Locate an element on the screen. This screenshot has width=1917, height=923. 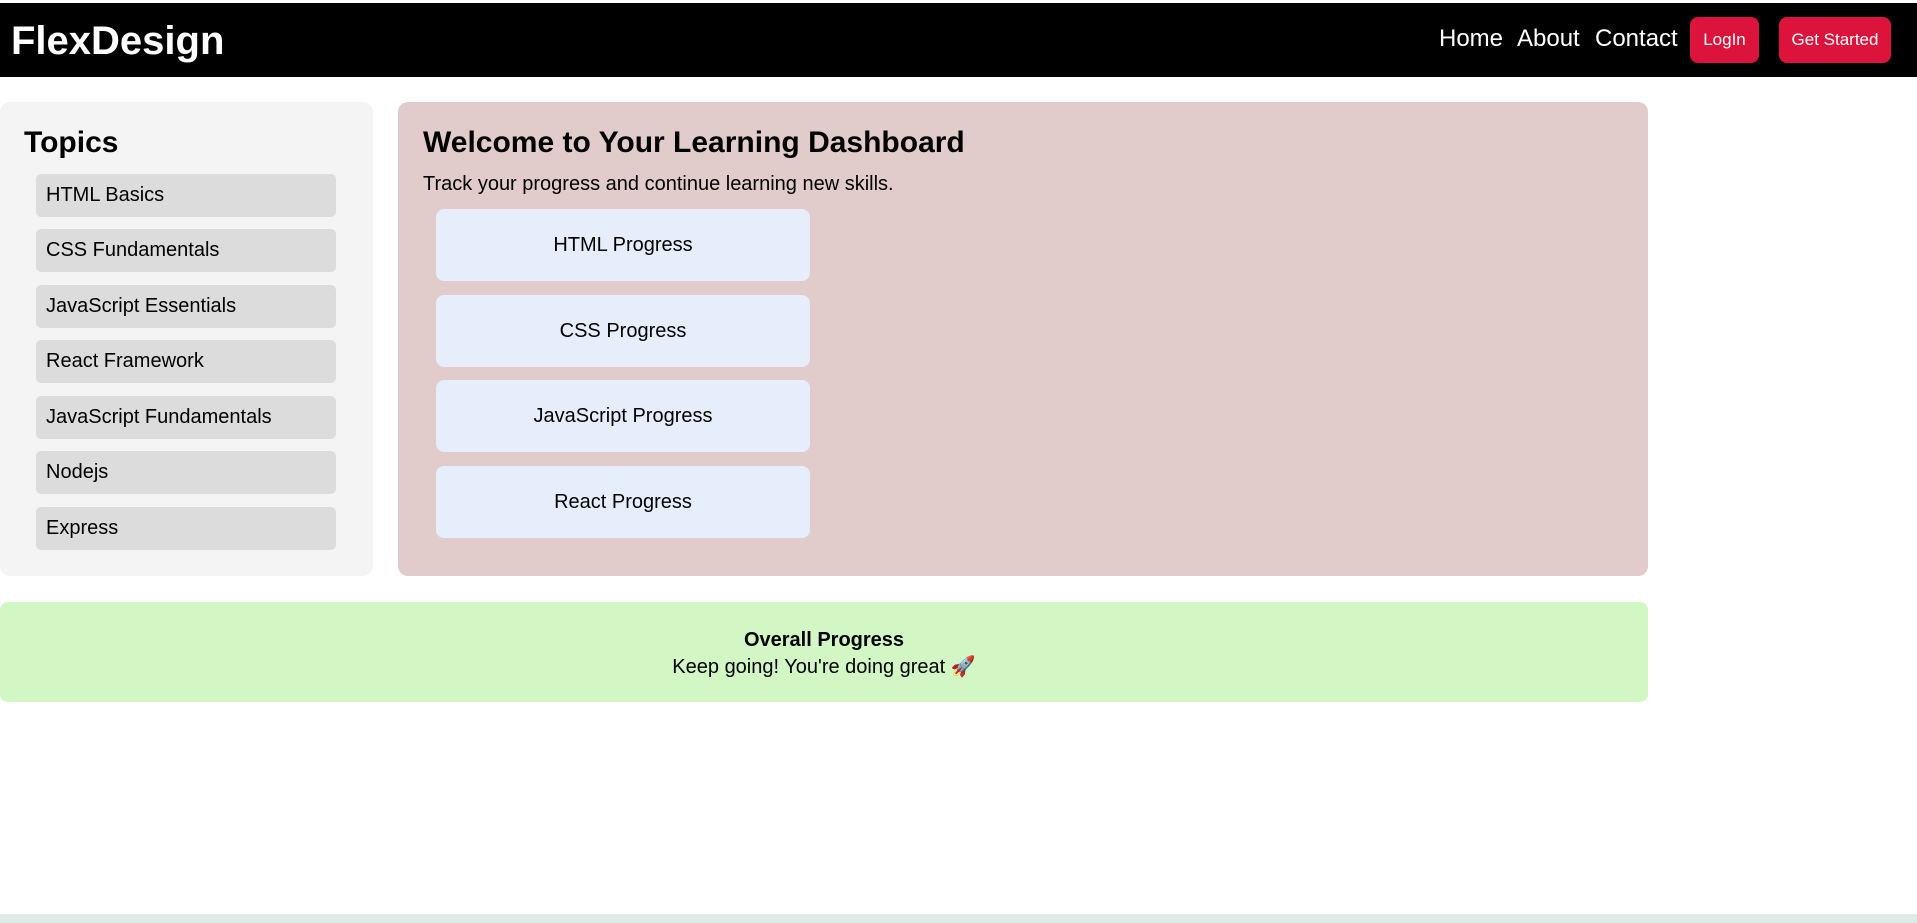
nav-link-contact: Contact is located at coordinates (1636, 39).